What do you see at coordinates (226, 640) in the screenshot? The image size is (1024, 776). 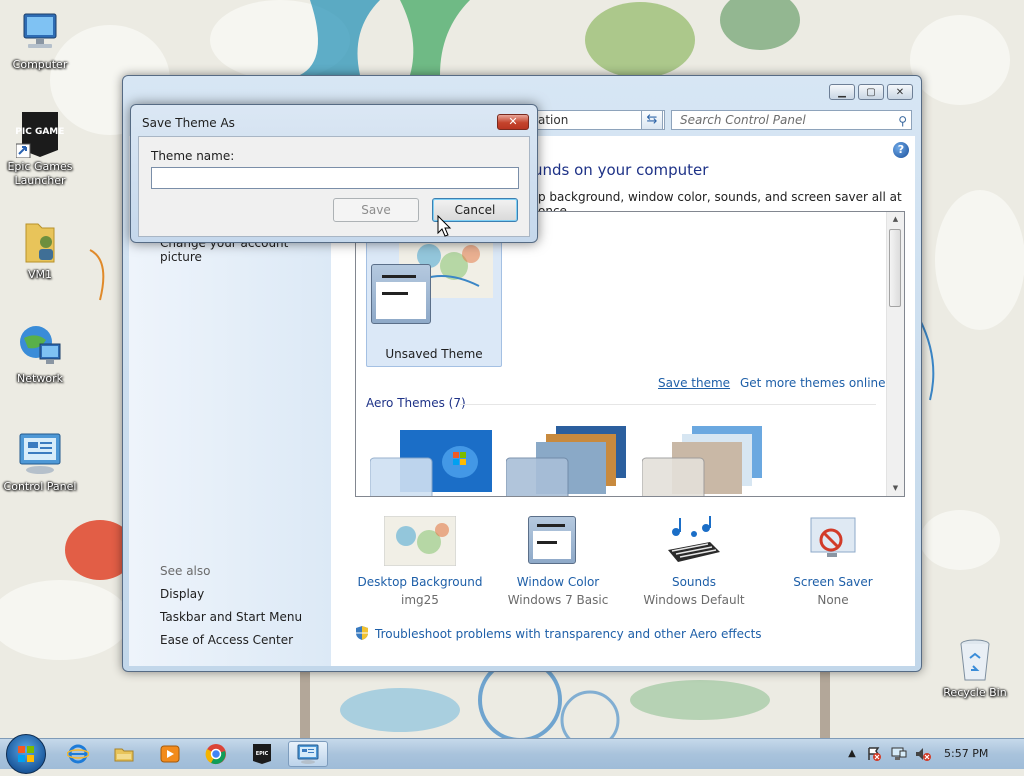 I see `ease-of-access-link: Ease of Access Center` at bounding box center [226, 640].